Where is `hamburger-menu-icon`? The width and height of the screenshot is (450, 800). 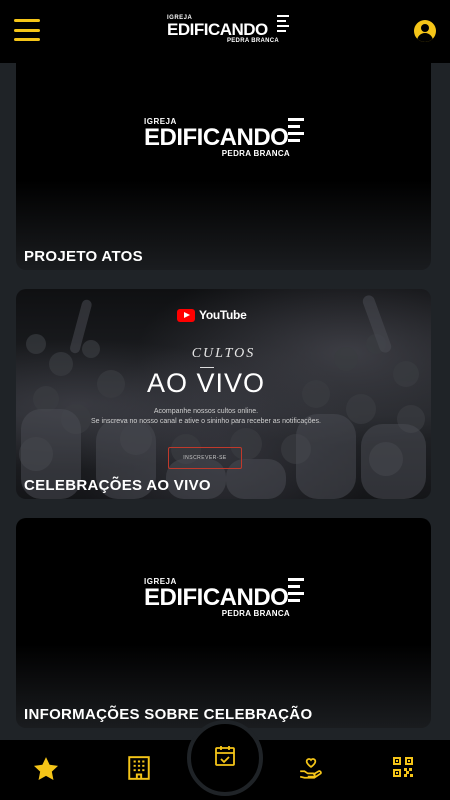 hamburger-menu-icon is located at coordinates (27, 30).